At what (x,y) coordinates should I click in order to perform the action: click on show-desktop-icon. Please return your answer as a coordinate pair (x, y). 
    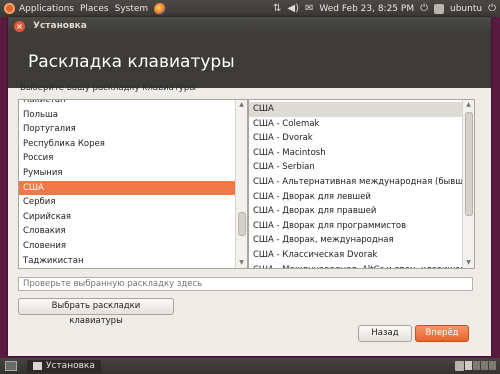
    Looking at the image, I should click on (11, 366).